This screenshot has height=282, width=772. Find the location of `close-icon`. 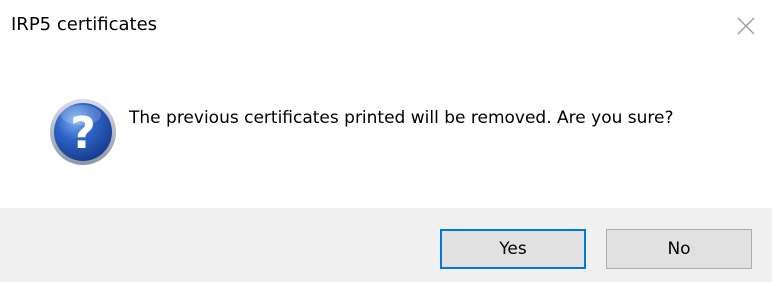

close-icon is located at coordinates (746, 26).